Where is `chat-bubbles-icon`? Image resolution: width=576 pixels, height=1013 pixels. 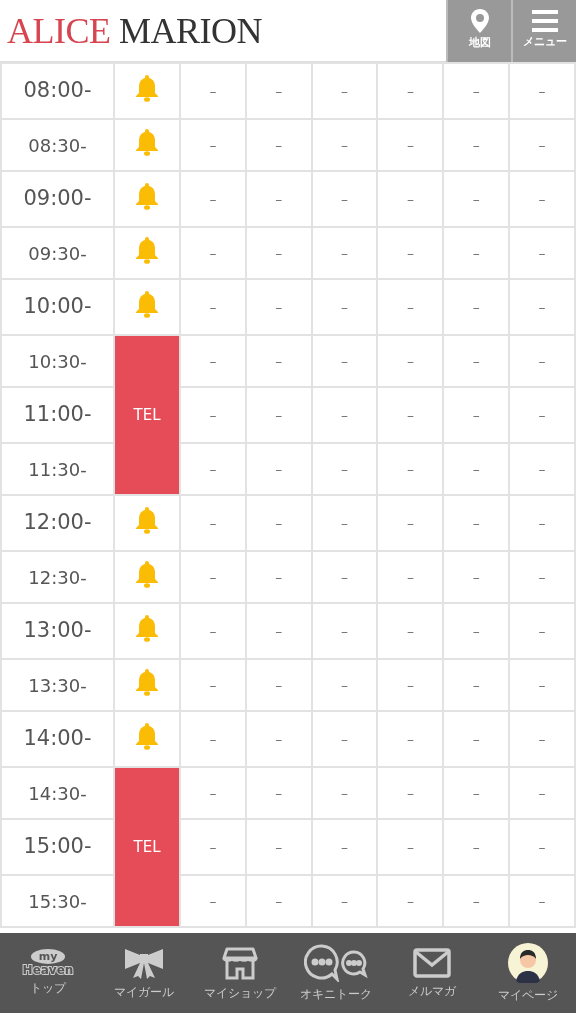 chat-bubbles-icon is located at coordinates (336, 962).